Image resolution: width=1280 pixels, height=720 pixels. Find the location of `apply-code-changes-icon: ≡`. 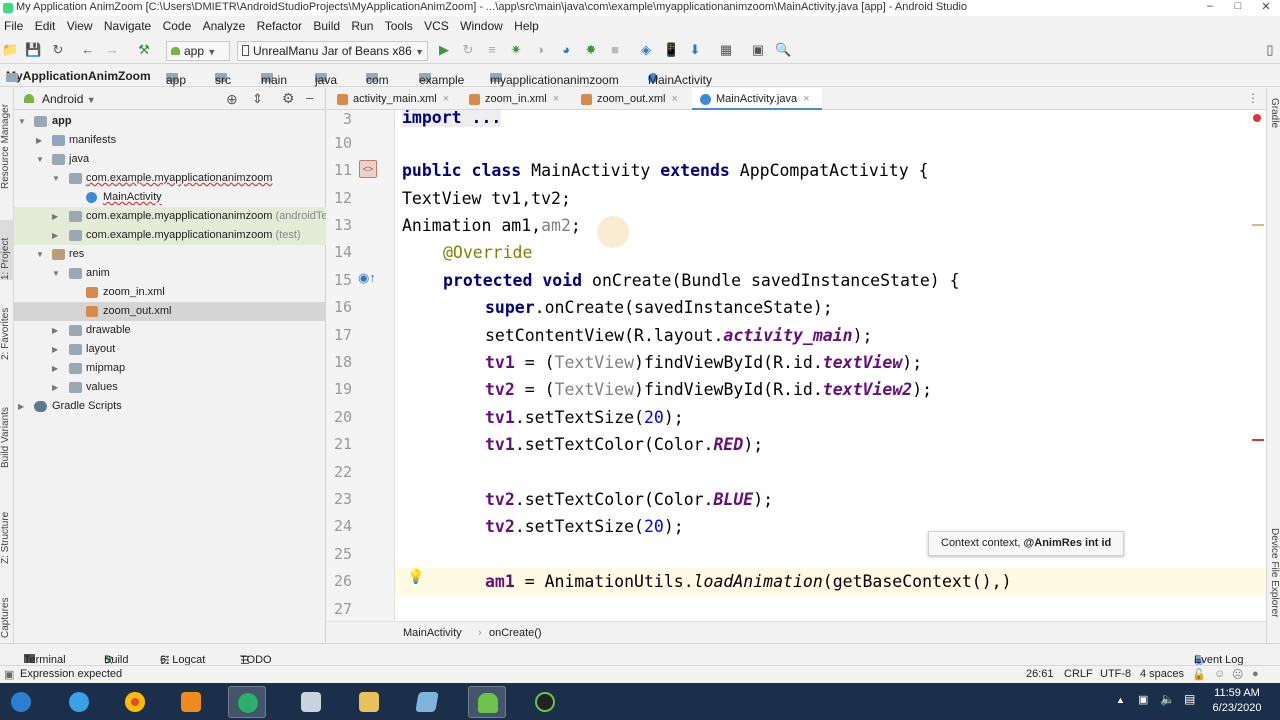

apply-code-changes-icon: ≡ is located at coordinates (492, 50).